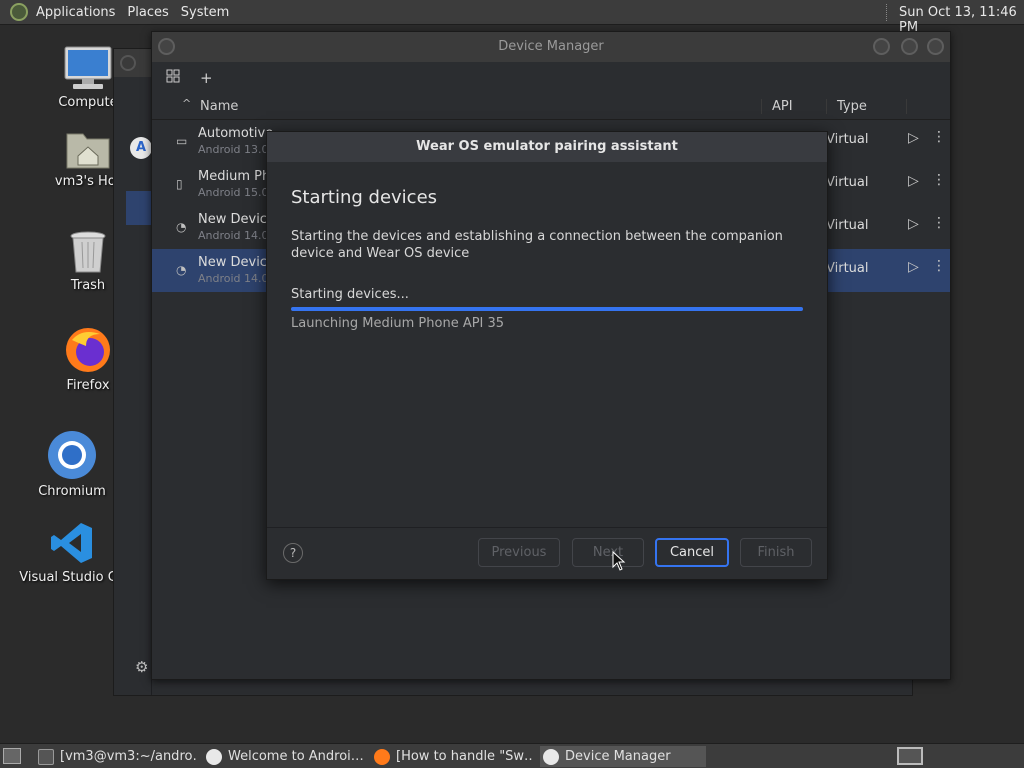  I want to click on device-manager-toolbar: +, so click(551, 78).